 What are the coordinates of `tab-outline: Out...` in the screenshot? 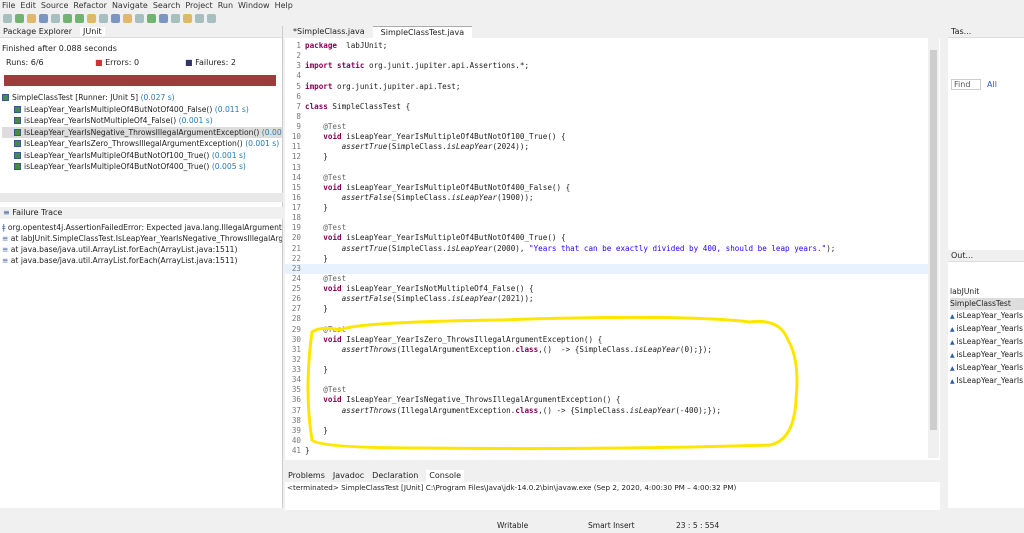 It's located at (986, 256).